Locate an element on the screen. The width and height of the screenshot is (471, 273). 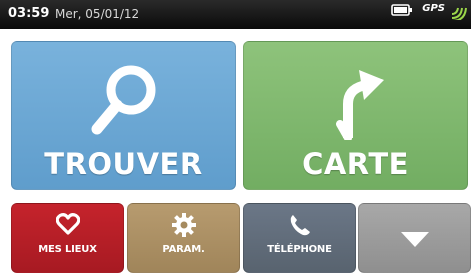
param-label: PARAM. is located at coordinates (183, 249).